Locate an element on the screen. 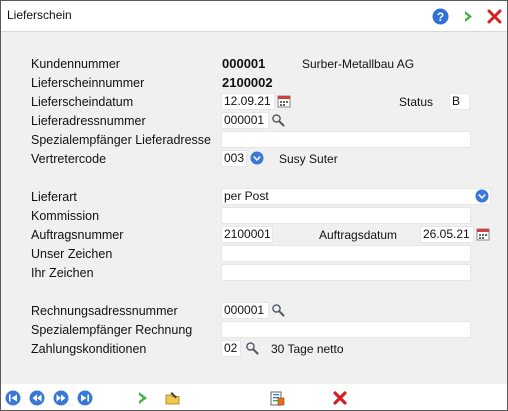 The width and height of the screenshot is (508, 411). window-title: Lieferschein is located at coordinates (39, 15).